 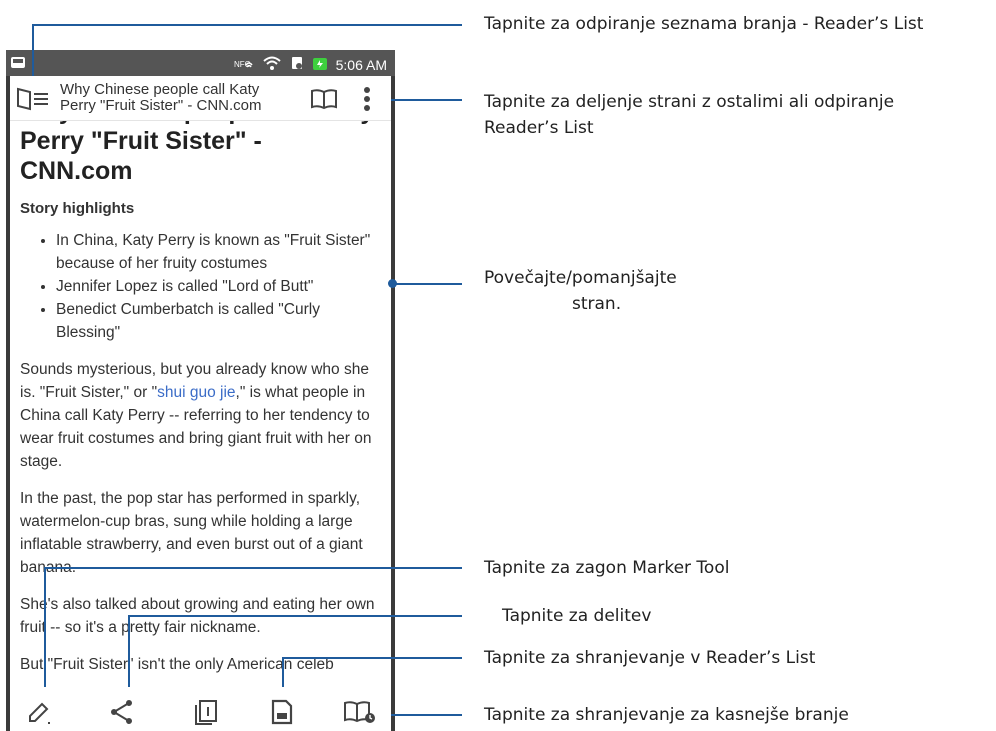 I want to click on read-later-icon, so click(x=360, y=714).